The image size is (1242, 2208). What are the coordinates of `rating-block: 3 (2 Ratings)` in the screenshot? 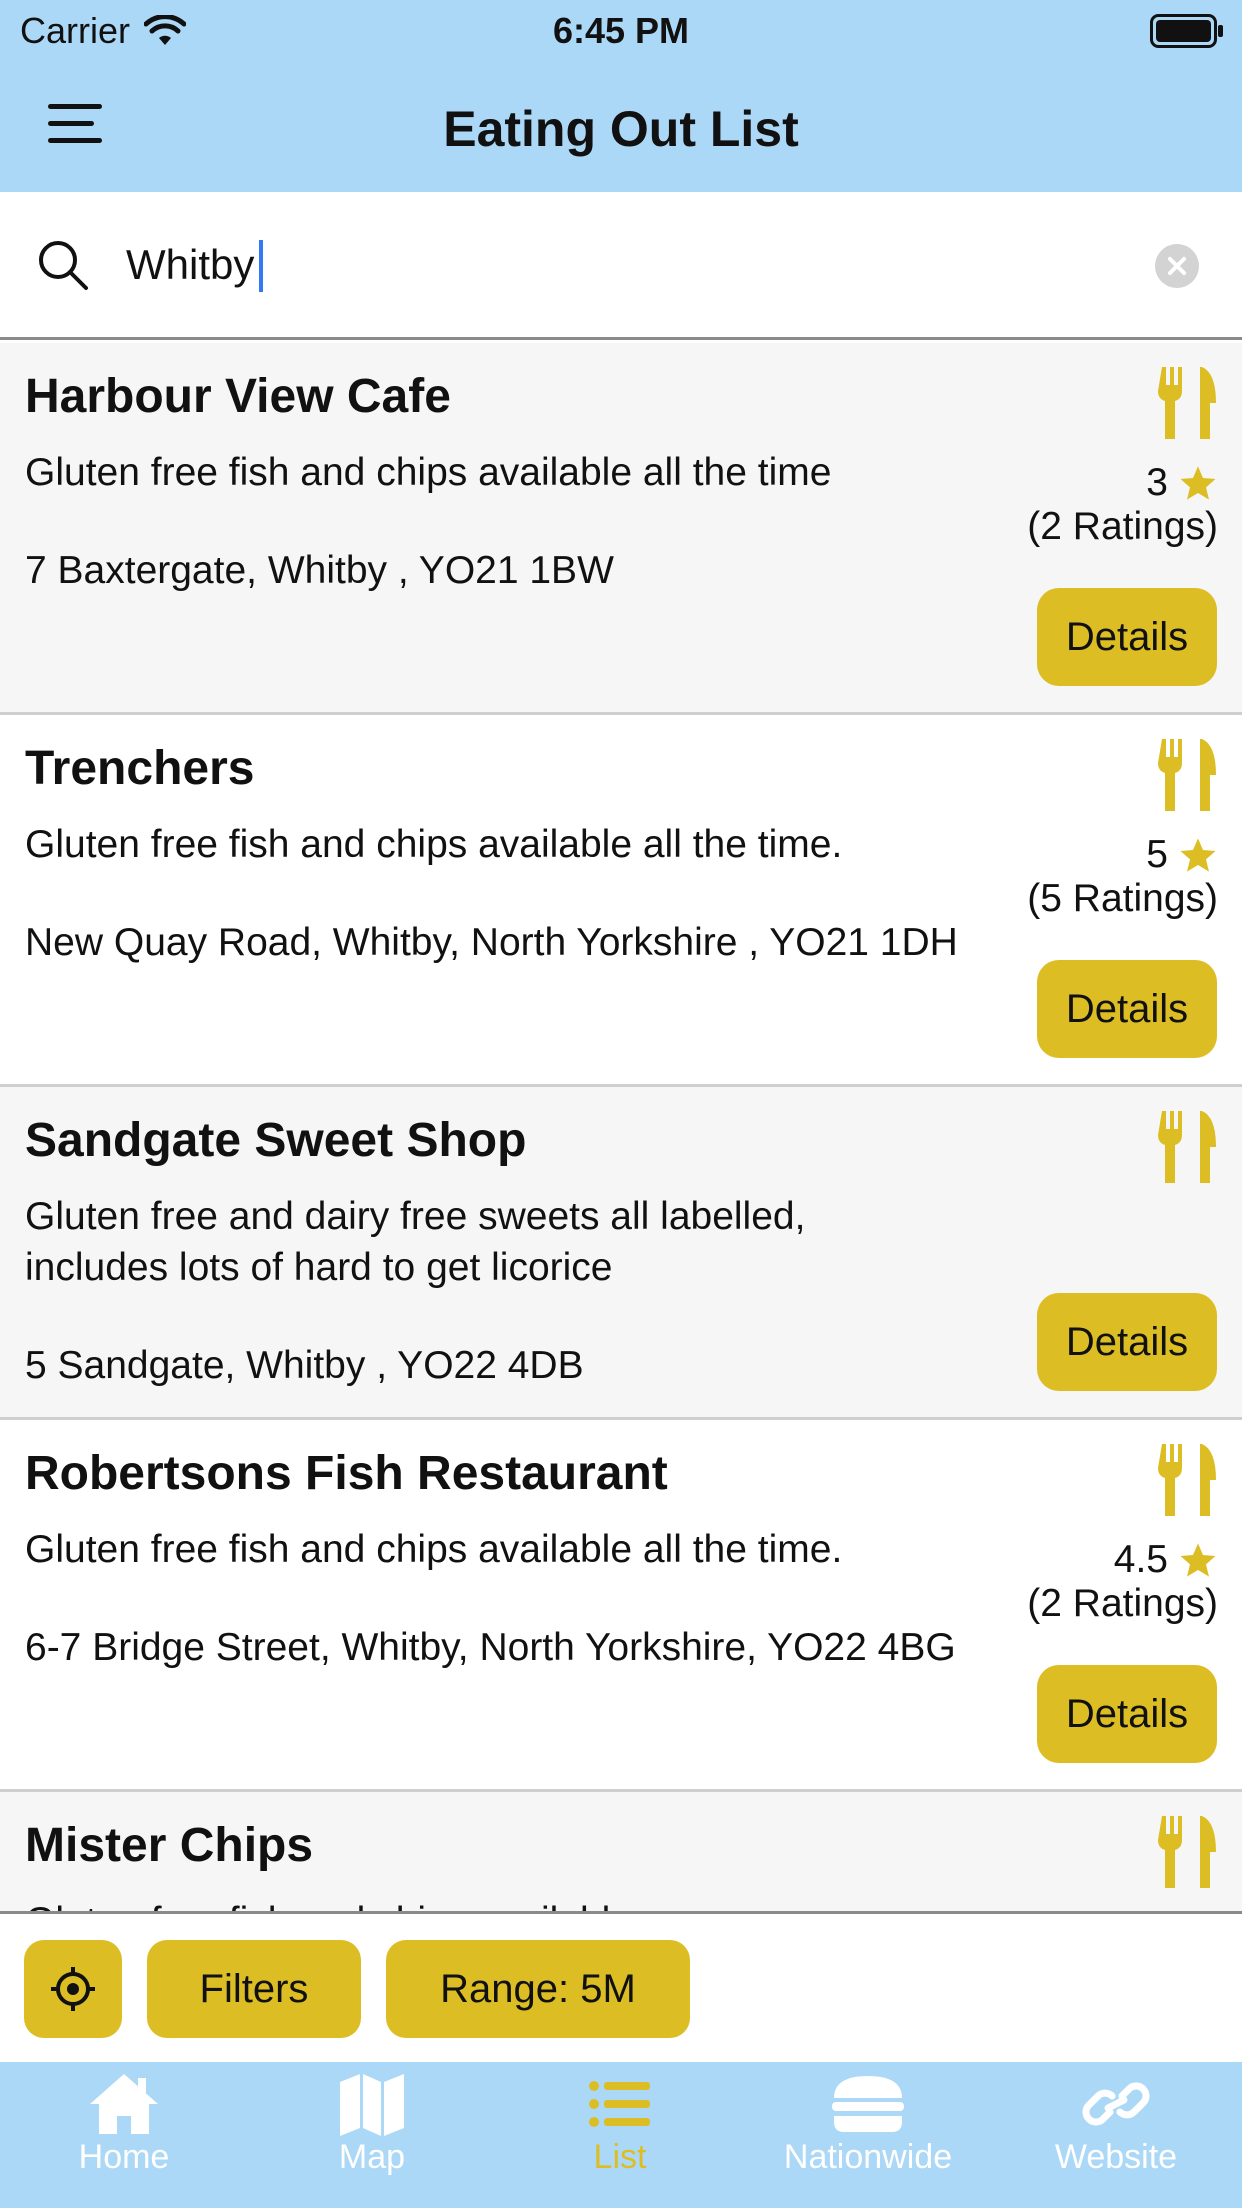 It's located at (1122, 505).